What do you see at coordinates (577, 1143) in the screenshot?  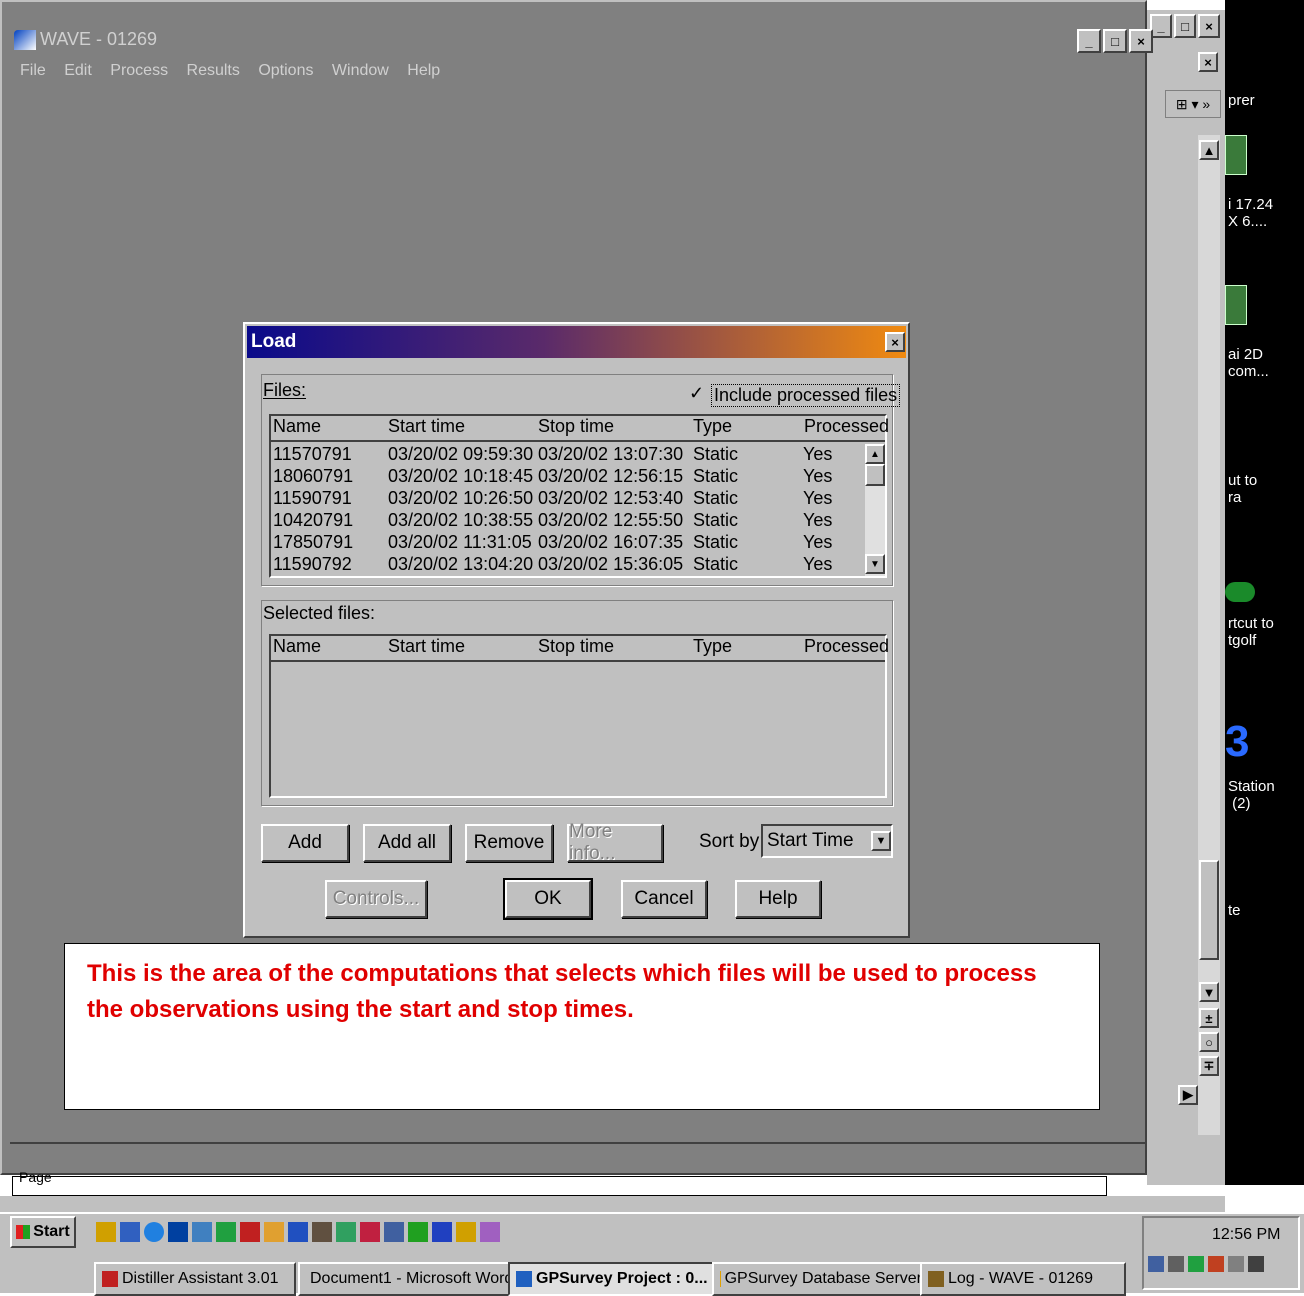 I see `wave-divider` at bounding box center [577, 1143].